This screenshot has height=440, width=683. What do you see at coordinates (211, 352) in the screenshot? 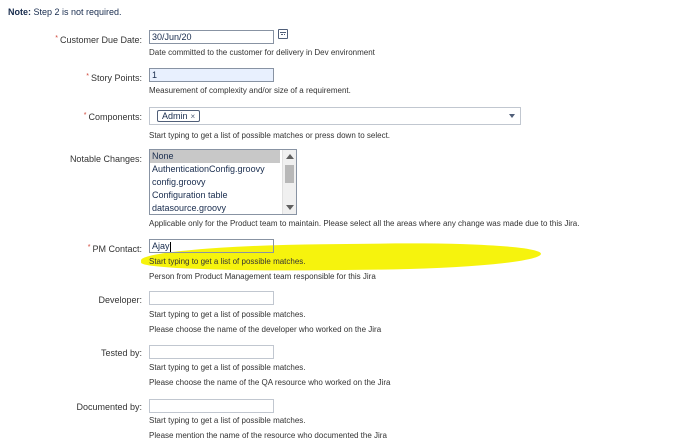
I see `tested-by-input` at bounding box center [211, 352].